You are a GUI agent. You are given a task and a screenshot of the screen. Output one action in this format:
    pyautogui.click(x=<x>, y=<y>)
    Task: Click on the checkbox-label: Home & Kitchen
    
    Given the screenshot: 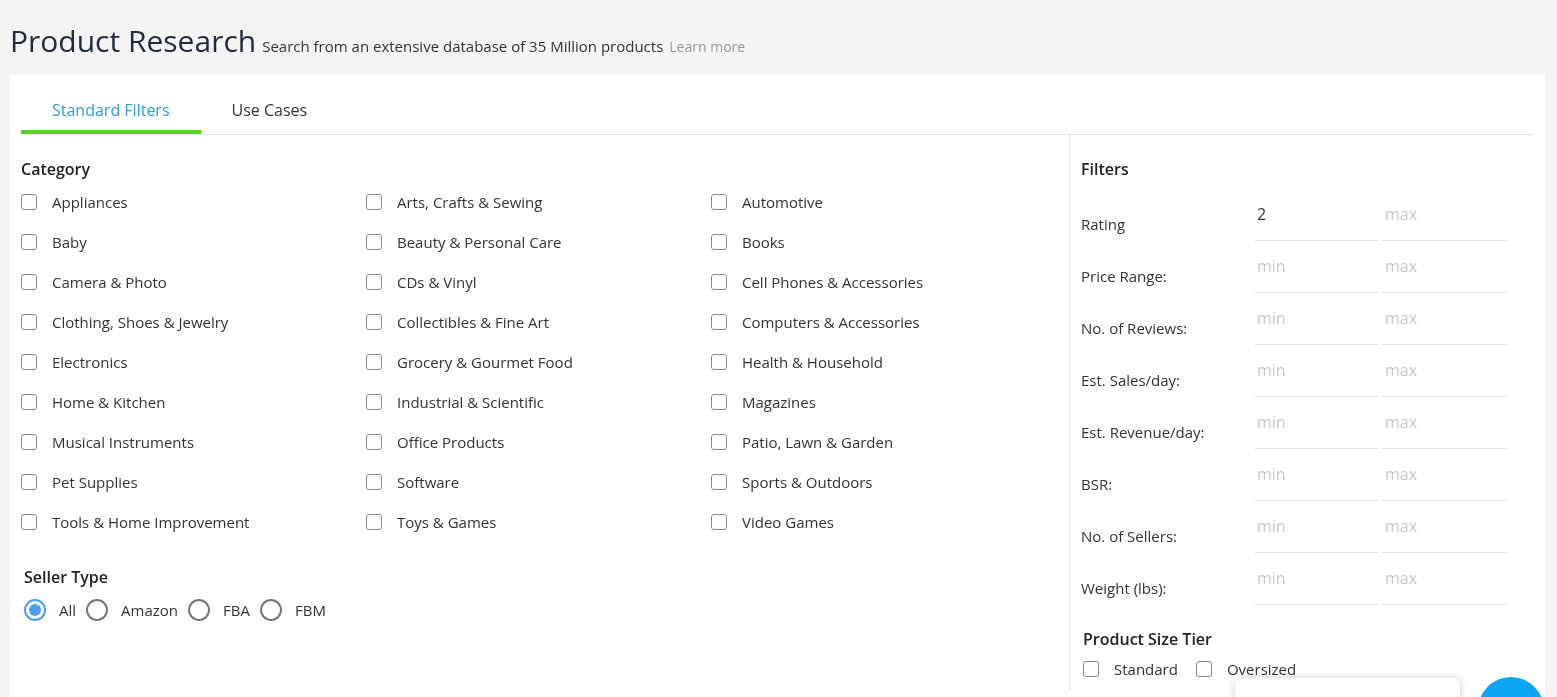 What is the action you would take?
    pyautogui.click(x=109, y=402)
    